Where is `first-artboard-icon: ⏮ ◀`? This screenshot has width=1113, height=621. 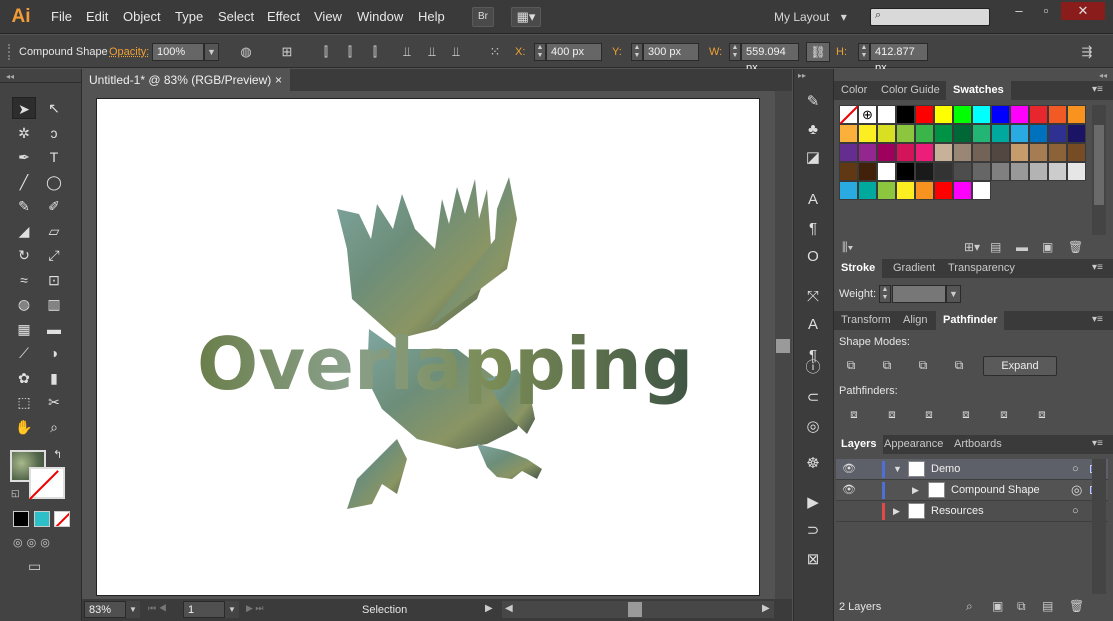 first-artboard-icon: ⏮ ◀ is located at coordinates (157, 608).